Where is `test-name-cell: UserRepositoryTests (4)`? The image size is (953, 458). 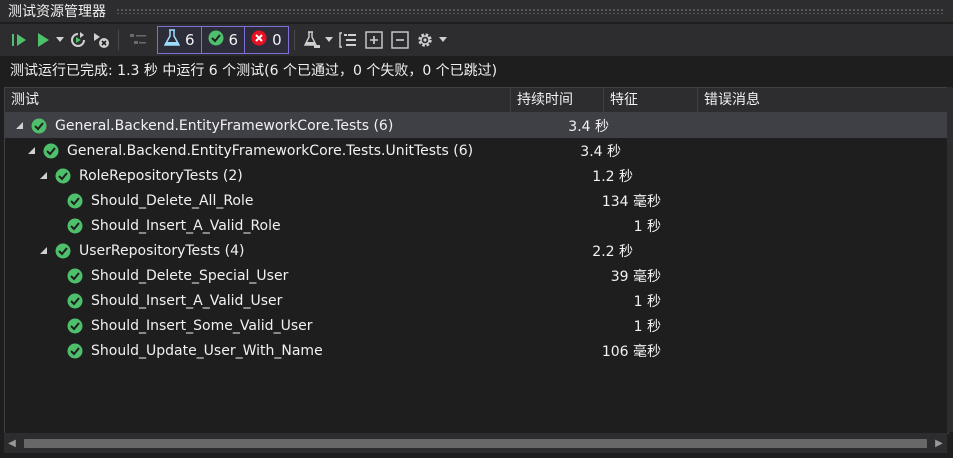
test-name-cell: UserRepositoryTests (4) is located at coordinates (275, 251).